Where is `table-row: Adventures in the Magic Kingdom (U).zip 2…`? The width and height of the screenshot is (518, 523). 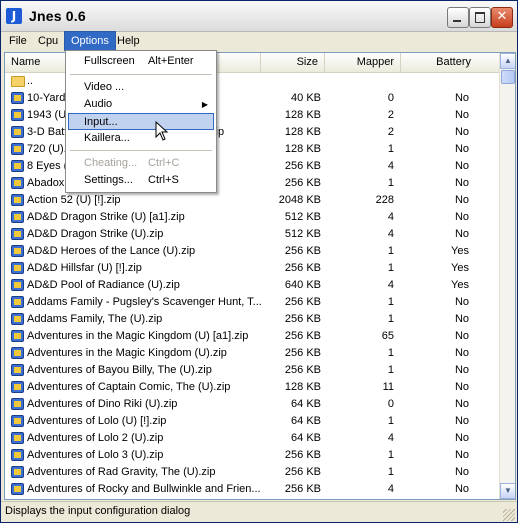
table-row: Adventures in the Magic Kingdom (U).zip 2… is located at coordinates (252, 353).